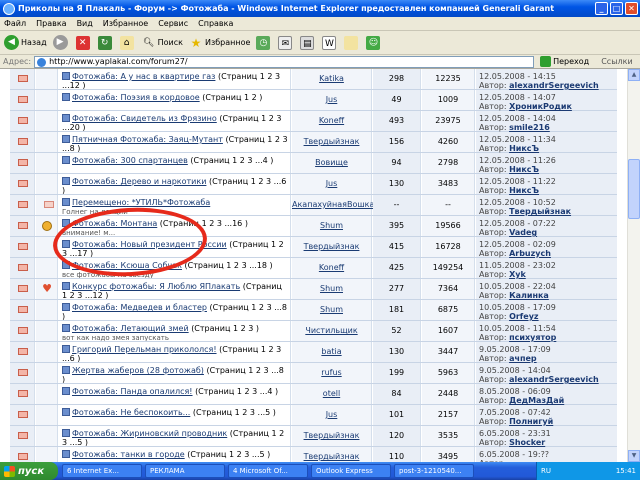 The width and height of the screenshot is (640, 480). What do you see at coordinates (284, 61) in the screenshot?
I see `address-input: http://www.yaplakal.com/forum27/` at bounding box center [284, 61].